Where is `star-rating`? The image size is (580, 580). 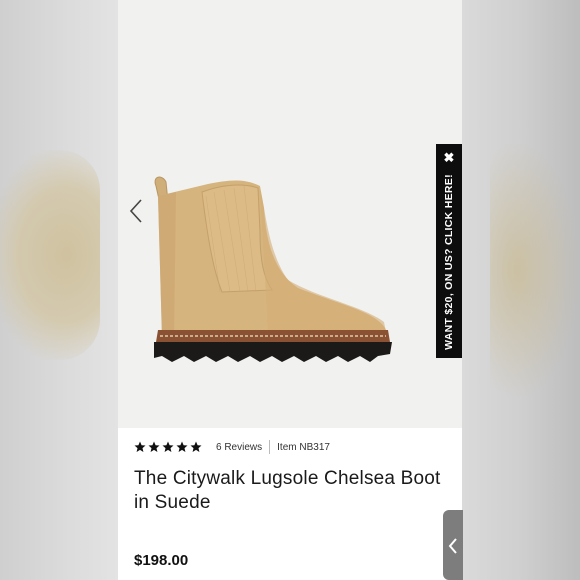 star-rating is located at coordinates (168, 447).